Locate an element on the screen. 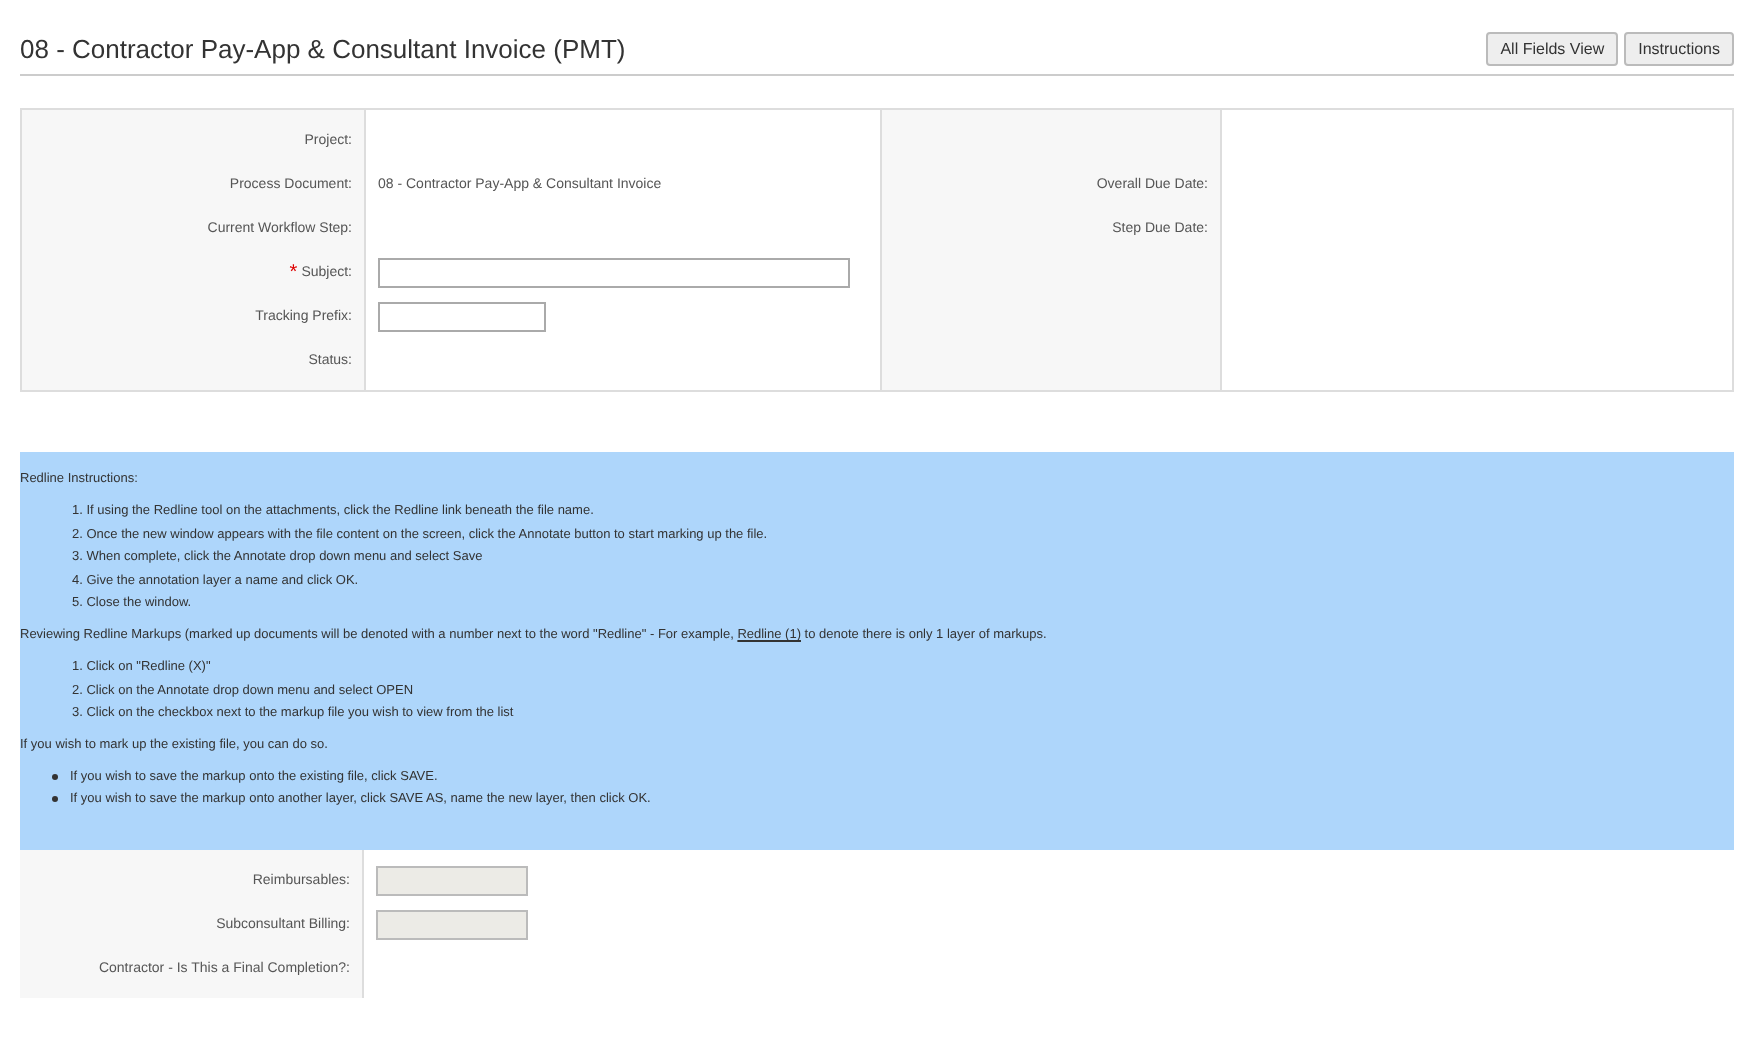  tracking-prefix-field is located at coordinates (462, 316).